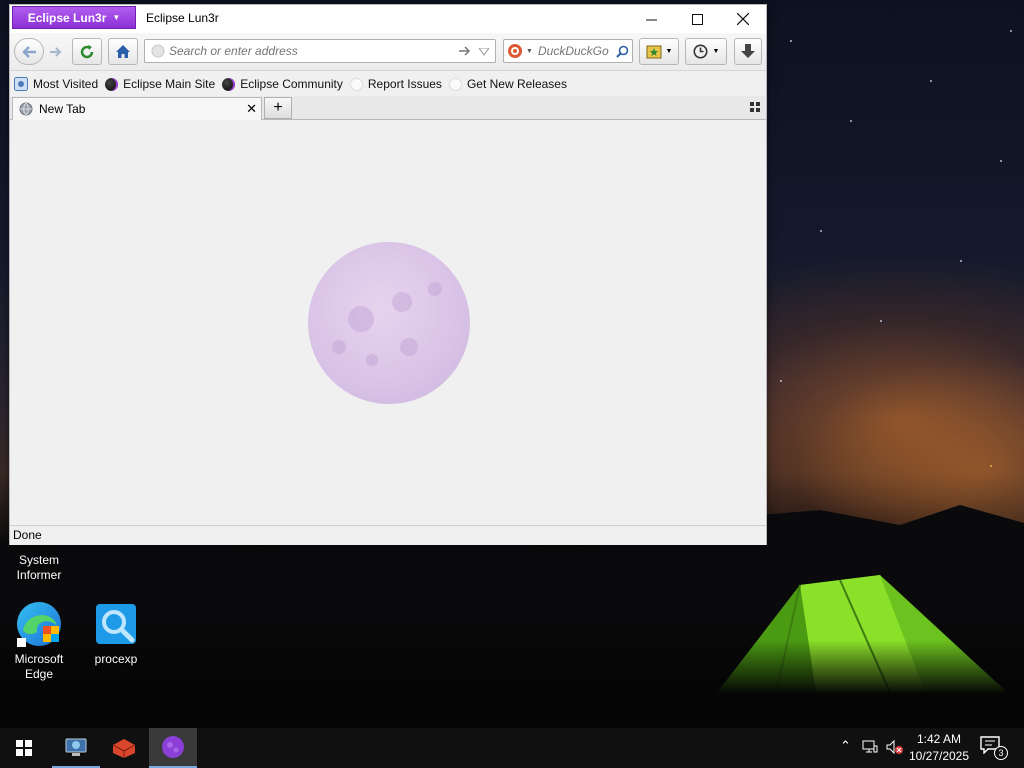 This screenshot has height=768, width=1024. I want to click on tab-new-tab: New Tab ✕, so click(137, 108).